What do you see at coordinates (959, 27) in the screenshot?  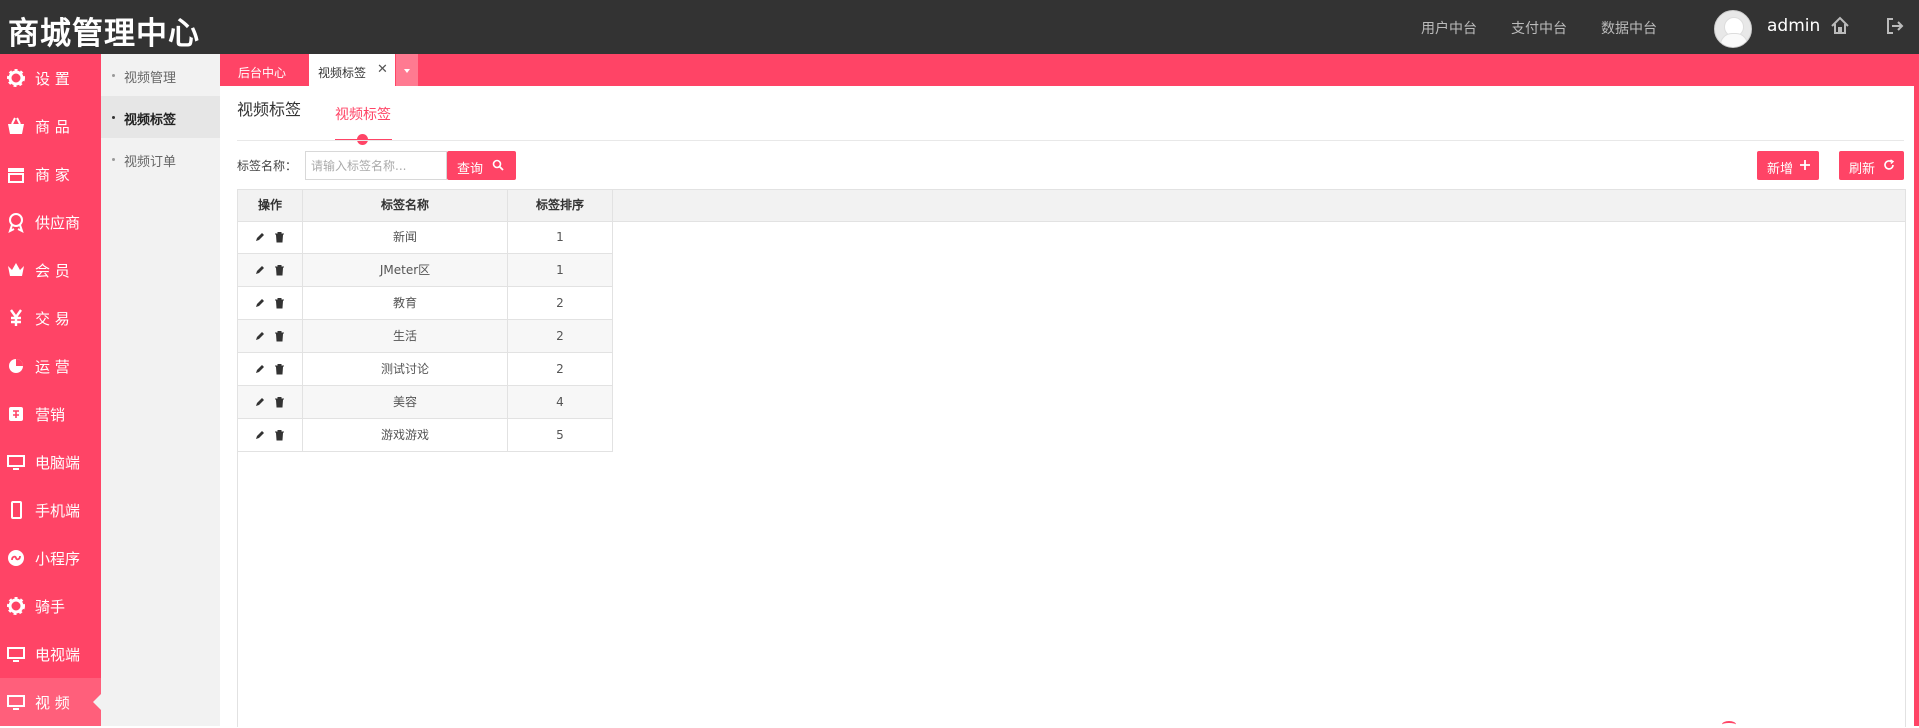 I see `top-header: 商城管理中心 用户中台 支付中台 数据中台 admin` at bounding box center [959, 27].